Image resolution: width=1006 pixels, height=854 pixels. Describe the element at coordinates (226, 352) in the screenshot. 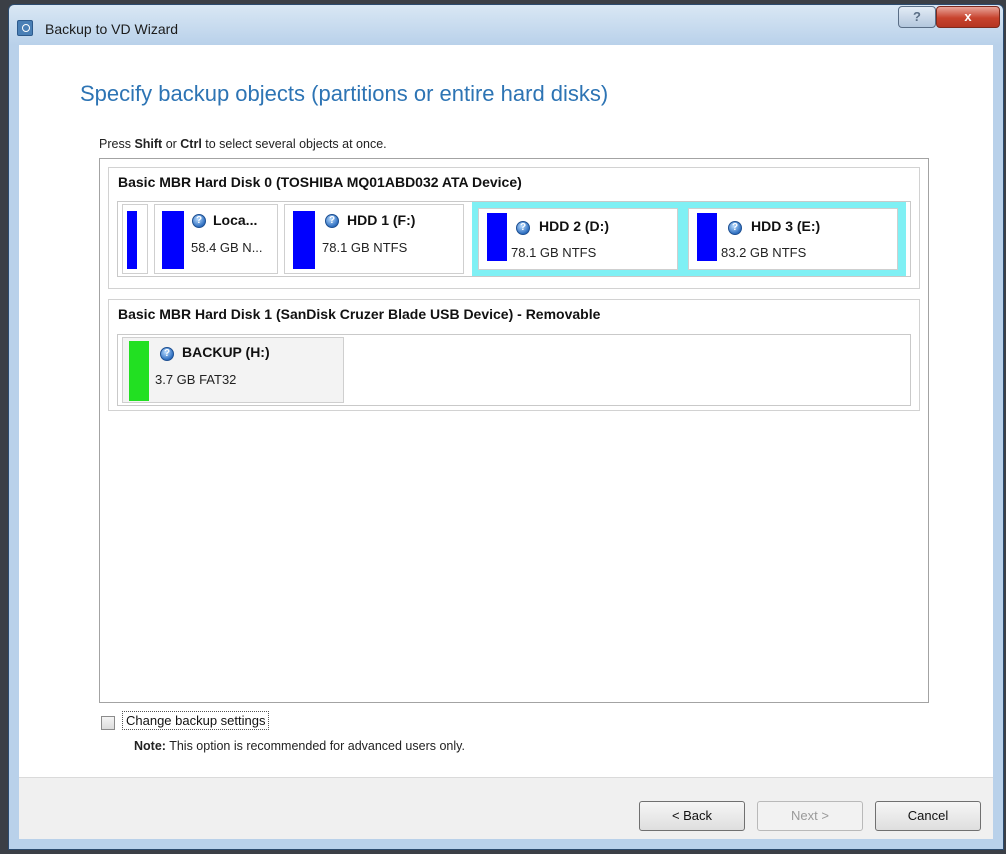

I see `partition-name: BACKUP (H:)` at that location.